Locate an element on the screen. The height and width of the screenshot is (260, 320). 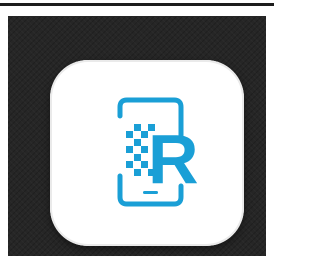
top-divider is located at coordinates (137, 4).